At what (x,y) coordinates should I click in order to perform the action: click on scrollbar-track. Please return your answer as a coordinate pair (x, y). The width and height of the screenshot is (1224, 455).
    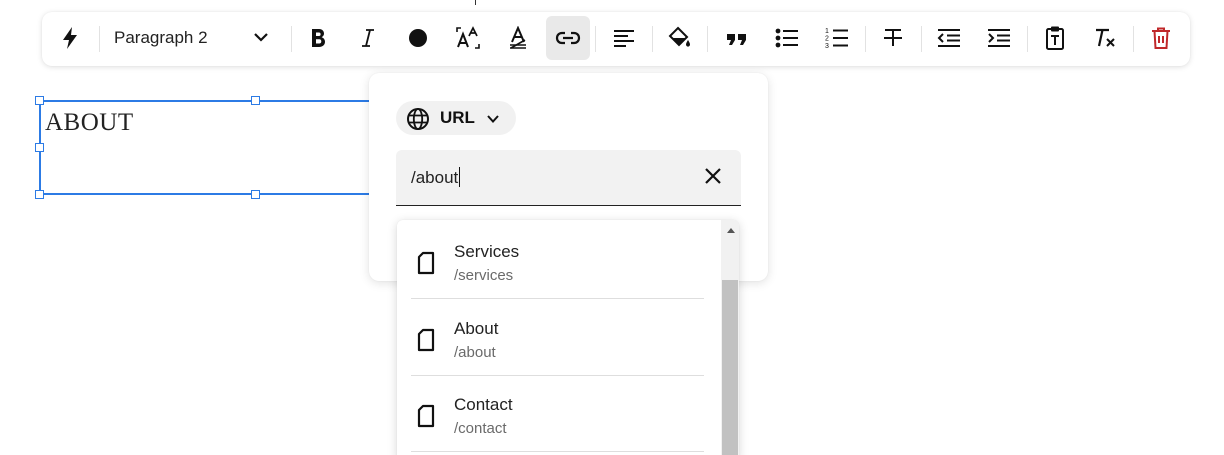
    Looking at the image, I should click on (730, 337).